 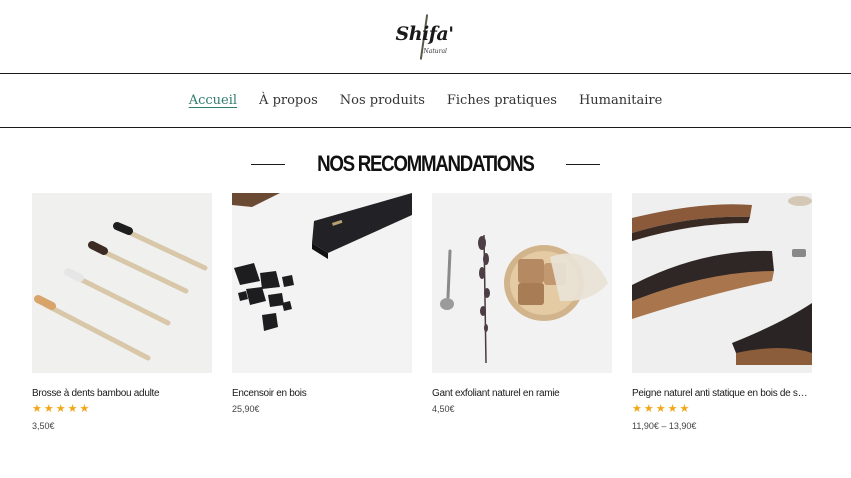 I want to click on product-image-incense-burner, so click(x=322, y=283).